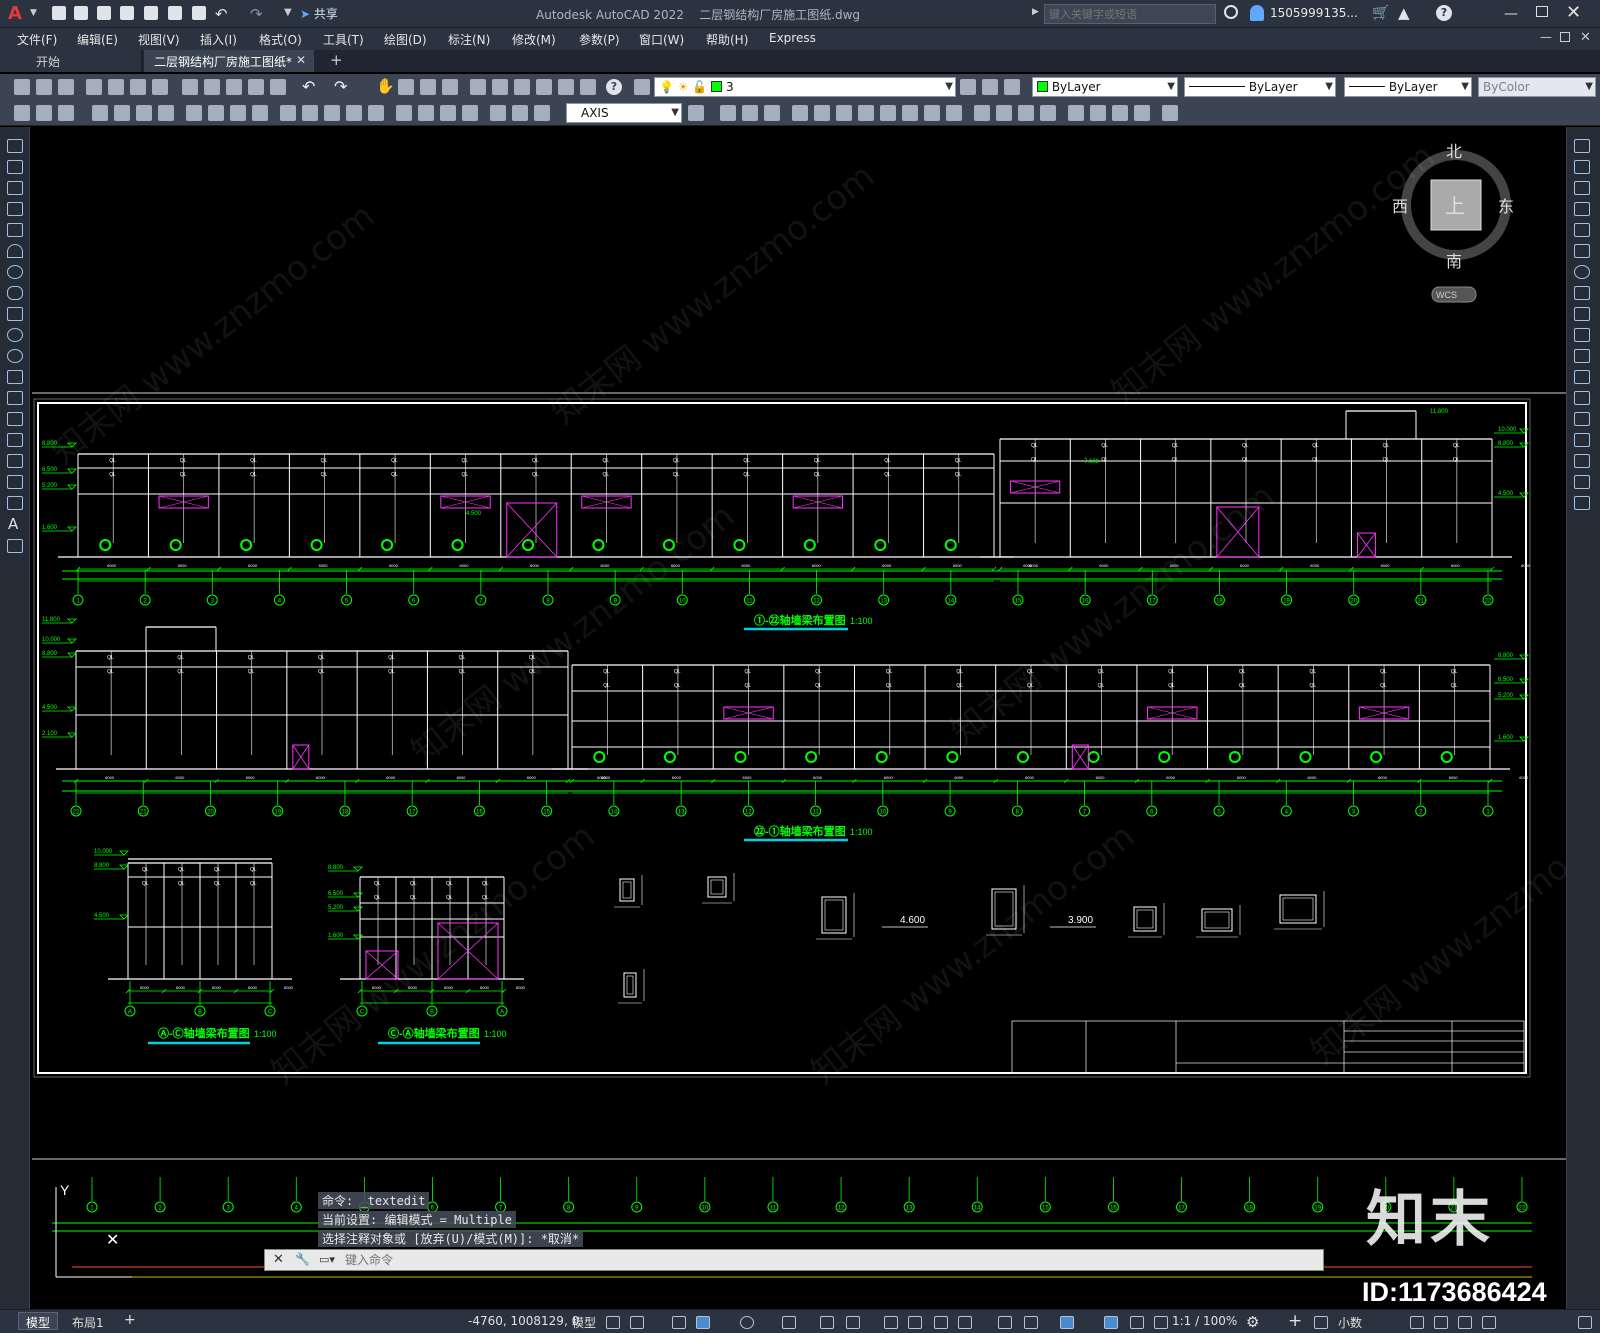 The image size is (1600, 1333). What do you see at coordinates (1404, 13) in the screenshot?
I see `autodesk-a360-icon: ▲` at bounding box center [1404, 13].